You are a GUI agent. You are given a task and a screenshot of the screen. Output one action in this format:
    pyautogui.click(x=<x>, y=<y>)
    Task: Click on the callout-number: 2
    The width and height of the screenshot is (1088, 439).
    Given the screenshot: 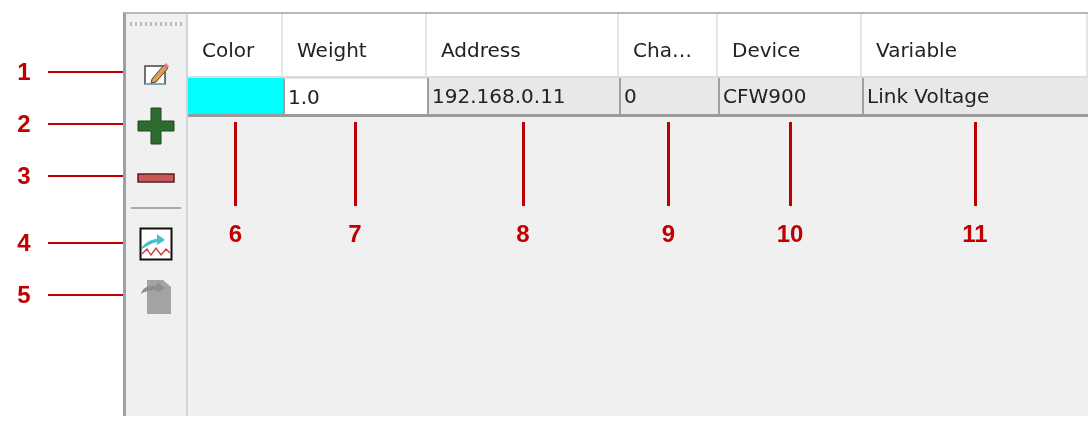 What is the action you would take?
    pyautogui.click(x=24, y=124)
    